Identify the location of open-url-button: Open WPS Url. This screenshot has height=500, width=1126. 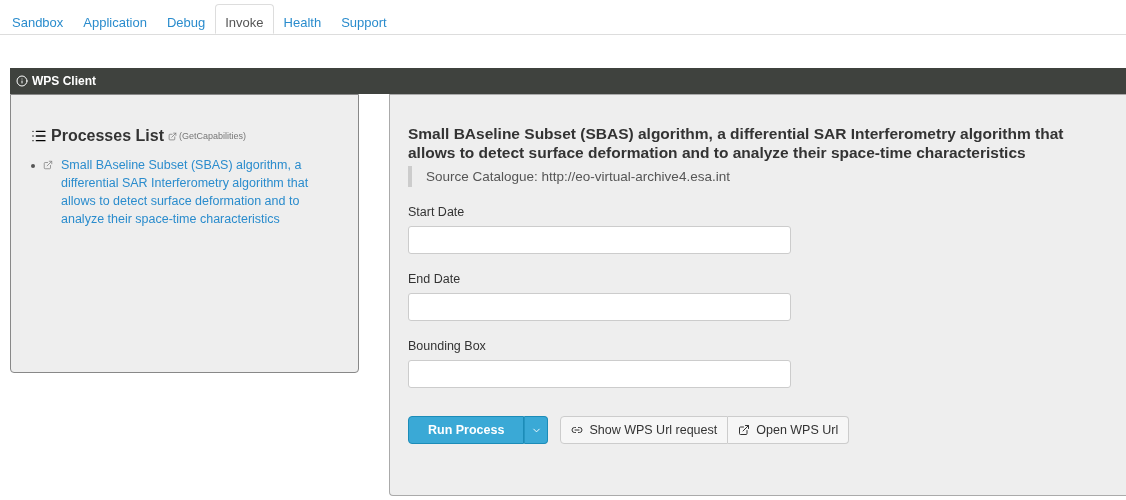
(789, 430).